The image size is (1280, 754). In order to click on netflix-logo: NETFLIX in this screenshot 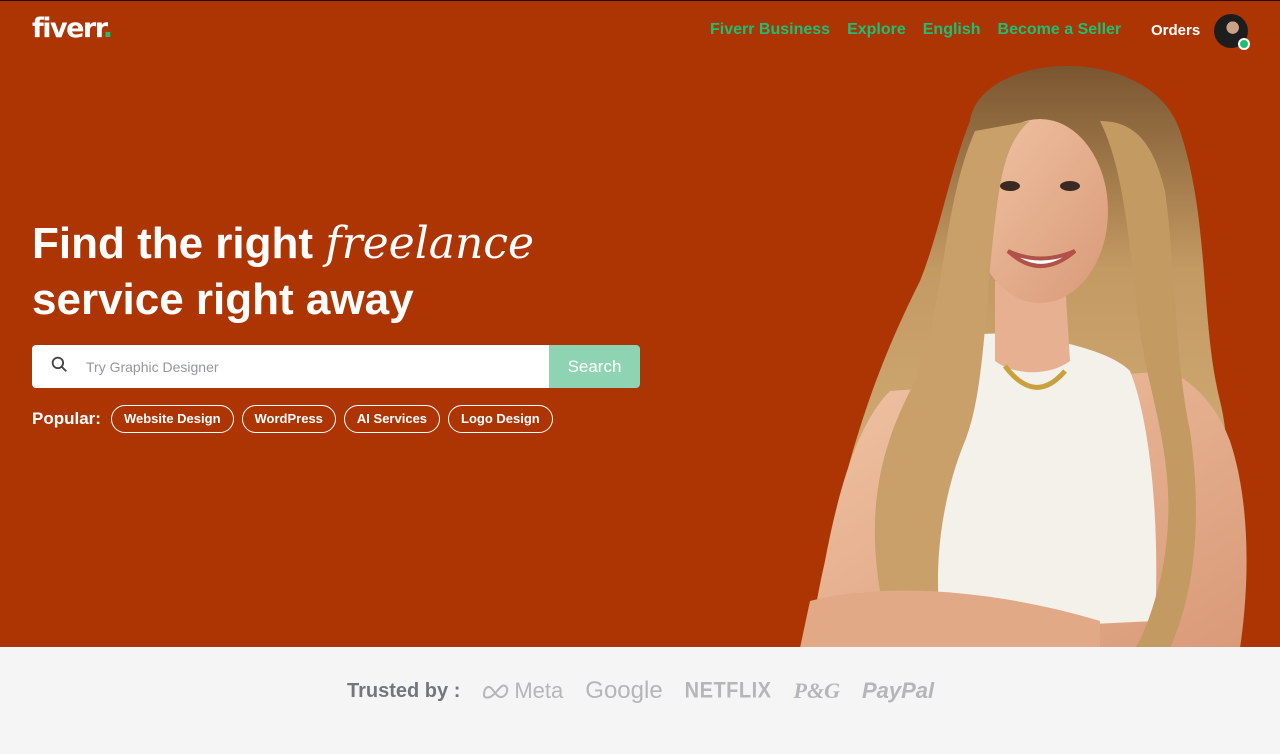, I will do `click(728, 690)`.